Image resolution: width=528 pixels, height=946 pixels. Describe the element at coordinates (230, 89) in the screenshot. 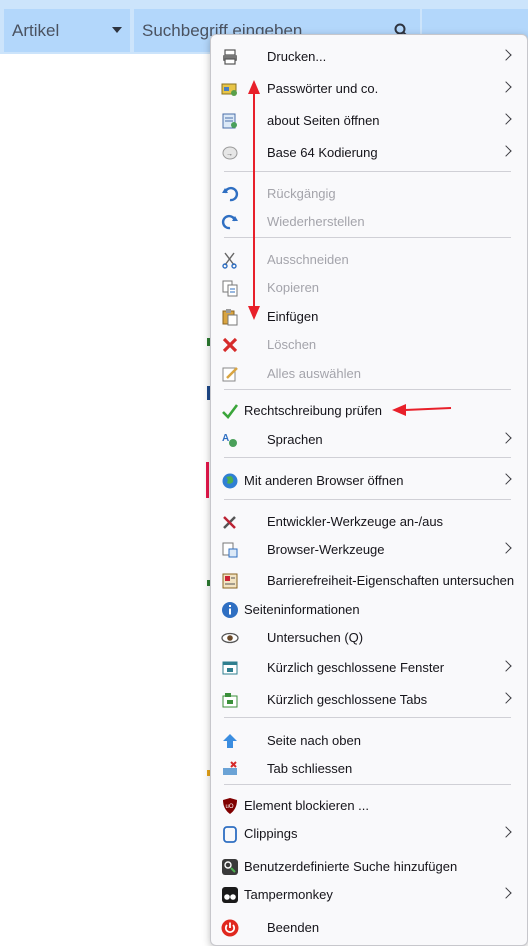

I see `key-card-icon` at that location.